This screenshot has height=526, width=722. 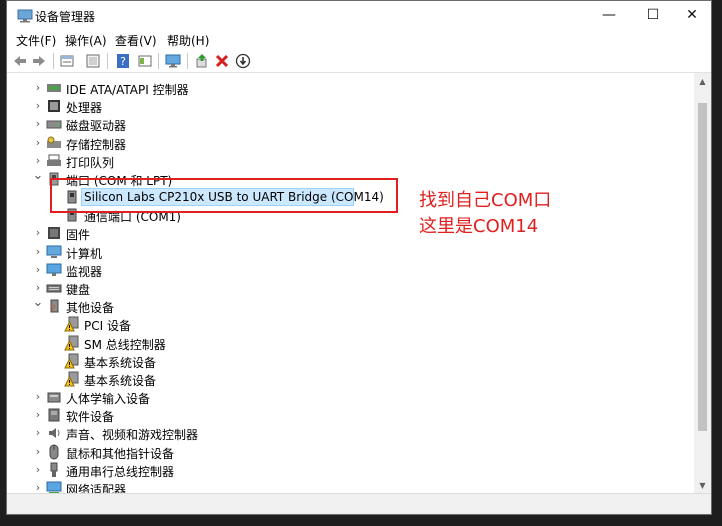 I want to click on annotation-line-1: 找到自己COM口, so click(x=485, y=200).